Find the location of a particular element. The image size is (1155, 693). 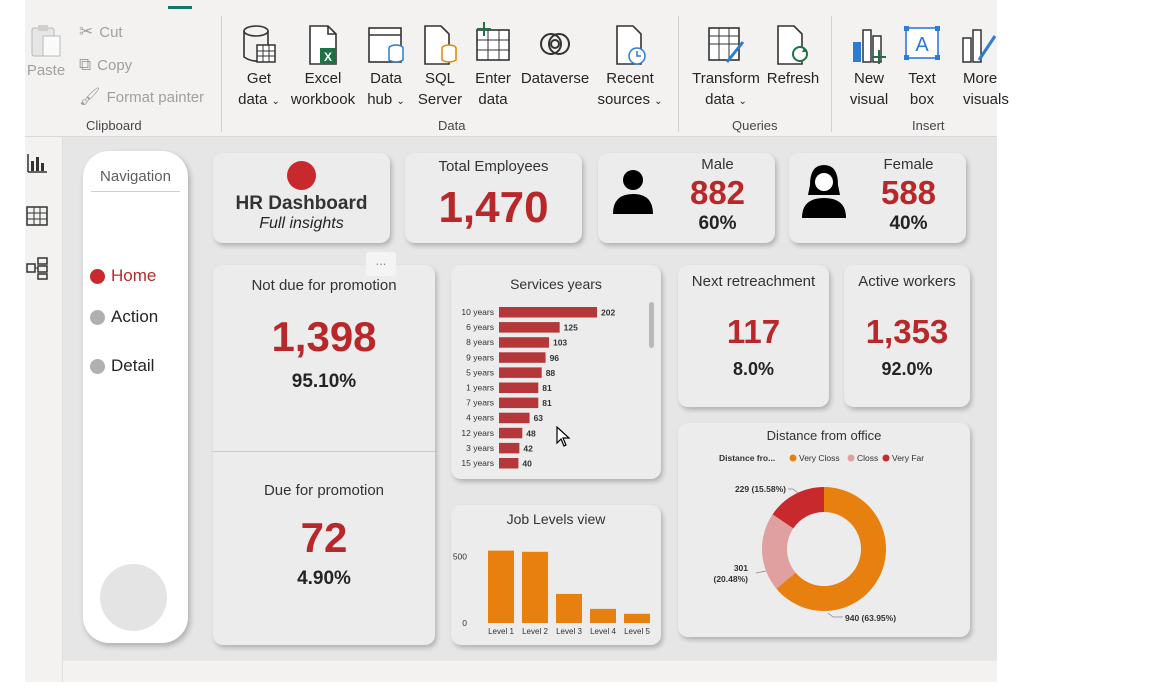

data-label: 103 is located at coordinates (560, 343).